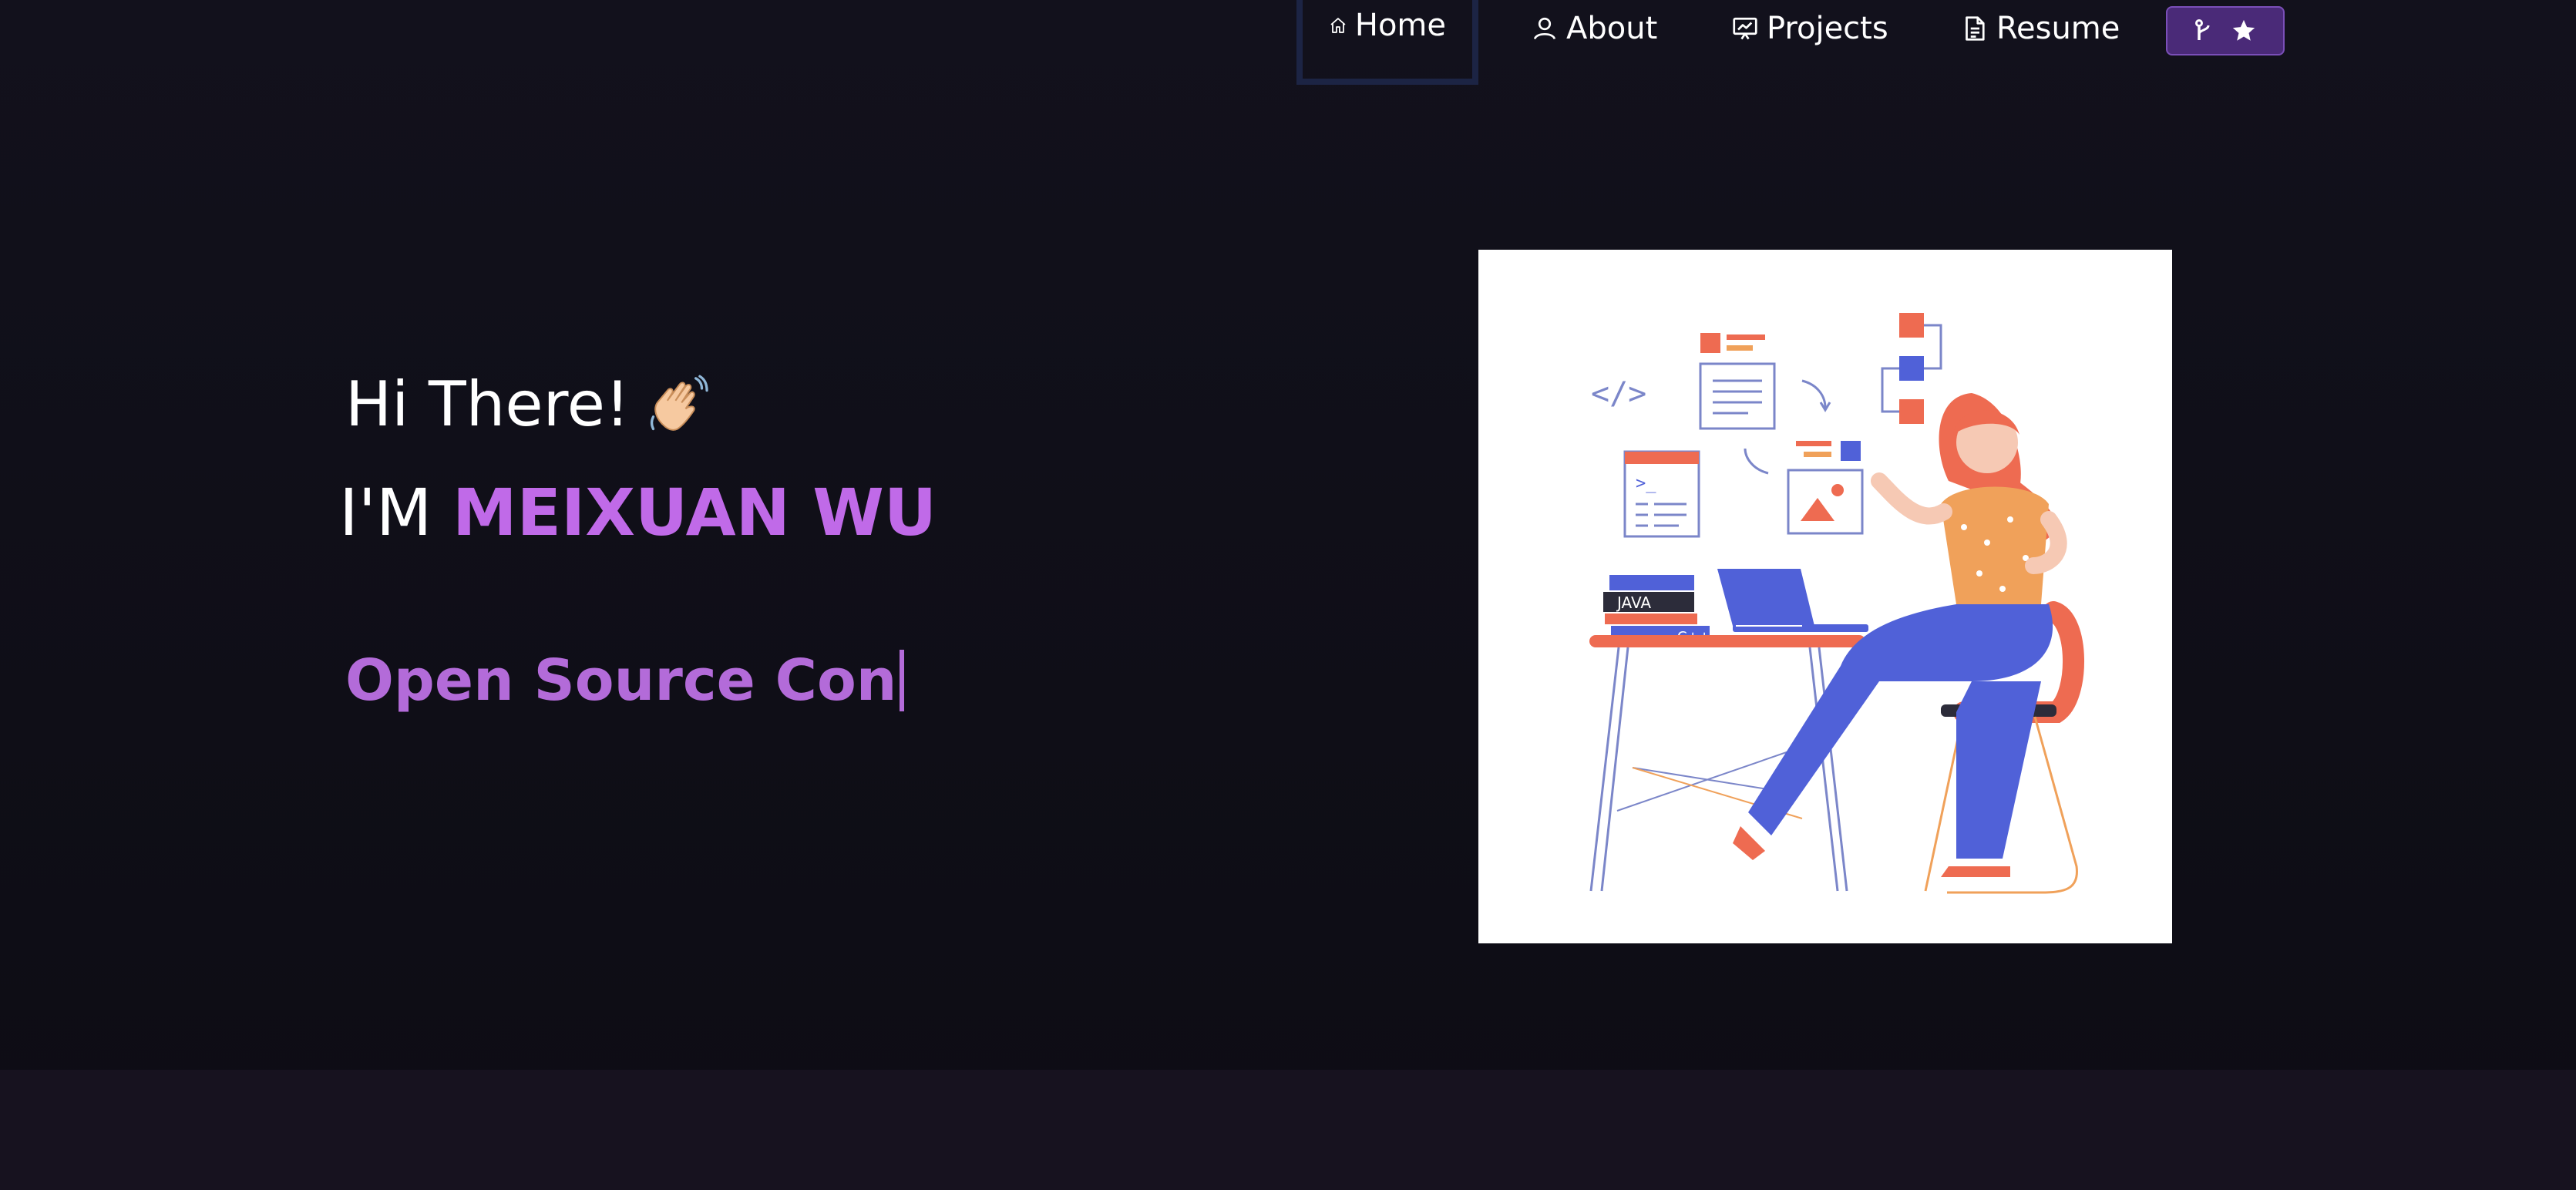 This screenshot has width=2576, height=1190. I want to click on greeting-text: Hi There!, so click(488, 404).